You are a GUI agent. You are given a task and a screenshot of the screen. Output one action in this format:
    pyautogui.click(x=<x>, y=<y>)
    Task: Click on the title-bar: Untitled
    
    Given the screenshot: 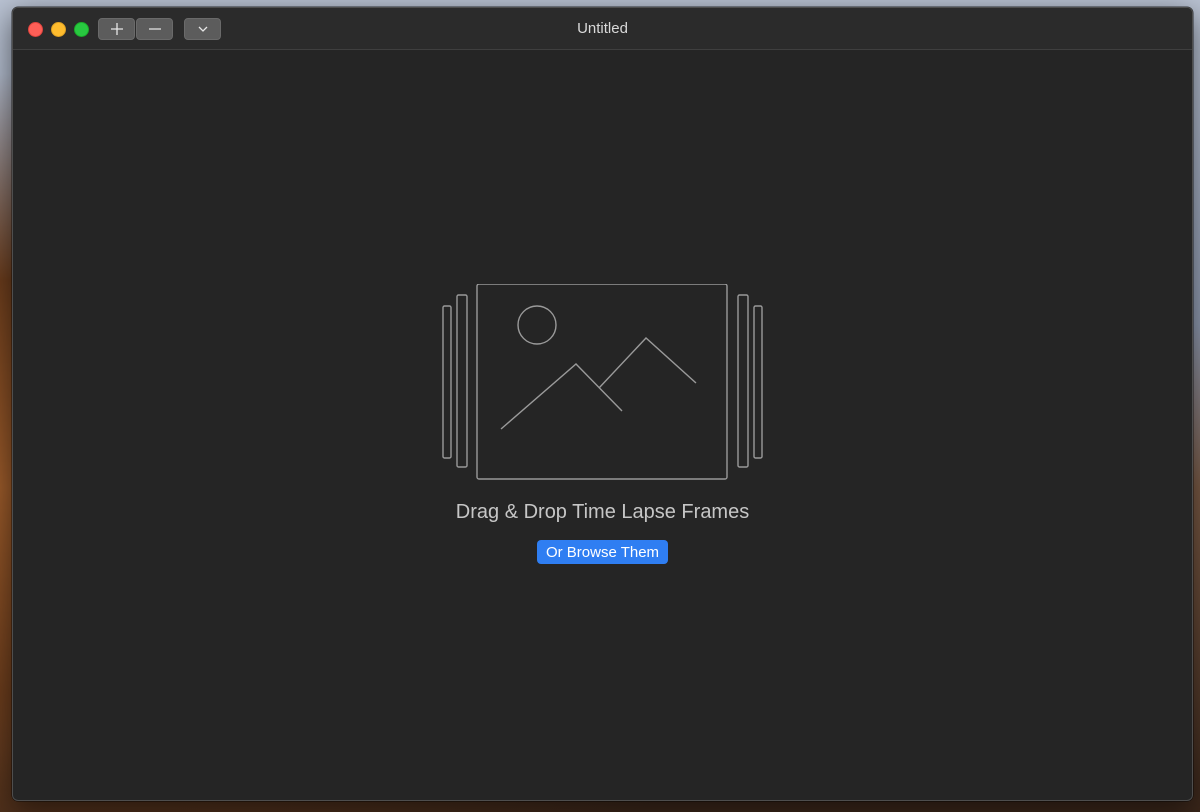 What is the action you would take?
    pyautogui.click(x=602, y=29)
    